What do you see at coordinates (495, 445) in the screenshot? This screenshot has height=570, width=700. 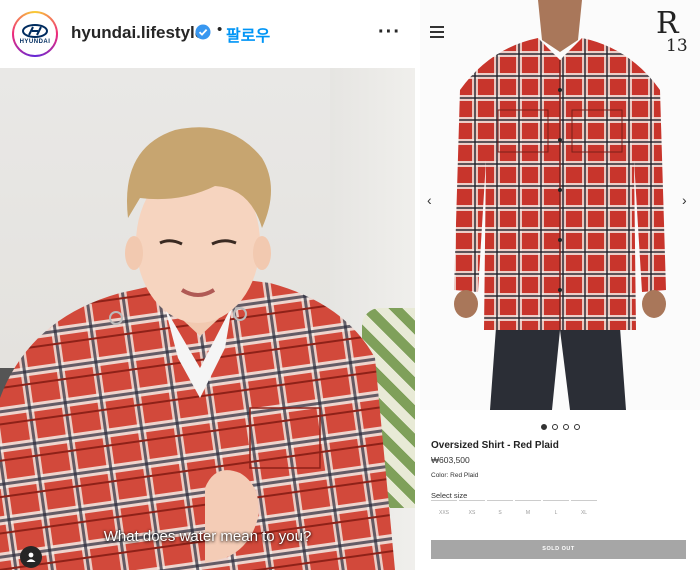 I see `product-title: Oversized Shirt - Red Plaid` at bounding box center [495, 445].